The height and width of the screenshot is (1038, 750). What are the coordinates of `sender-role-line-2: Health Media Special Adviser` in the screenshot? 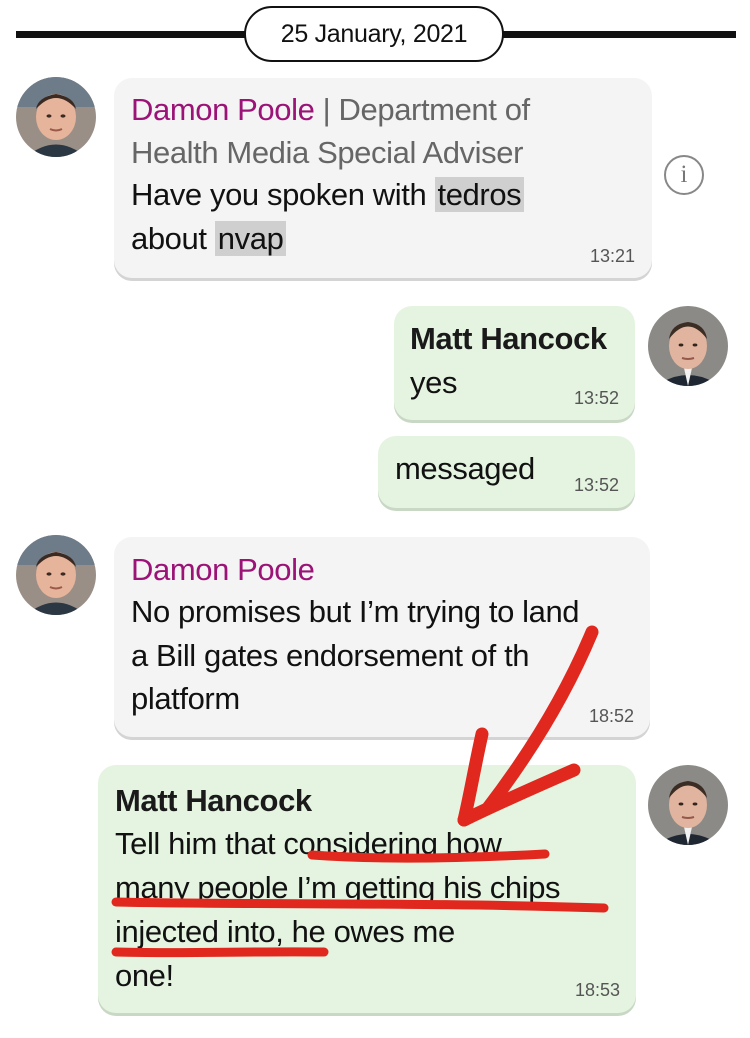 It's located at (327, 152).